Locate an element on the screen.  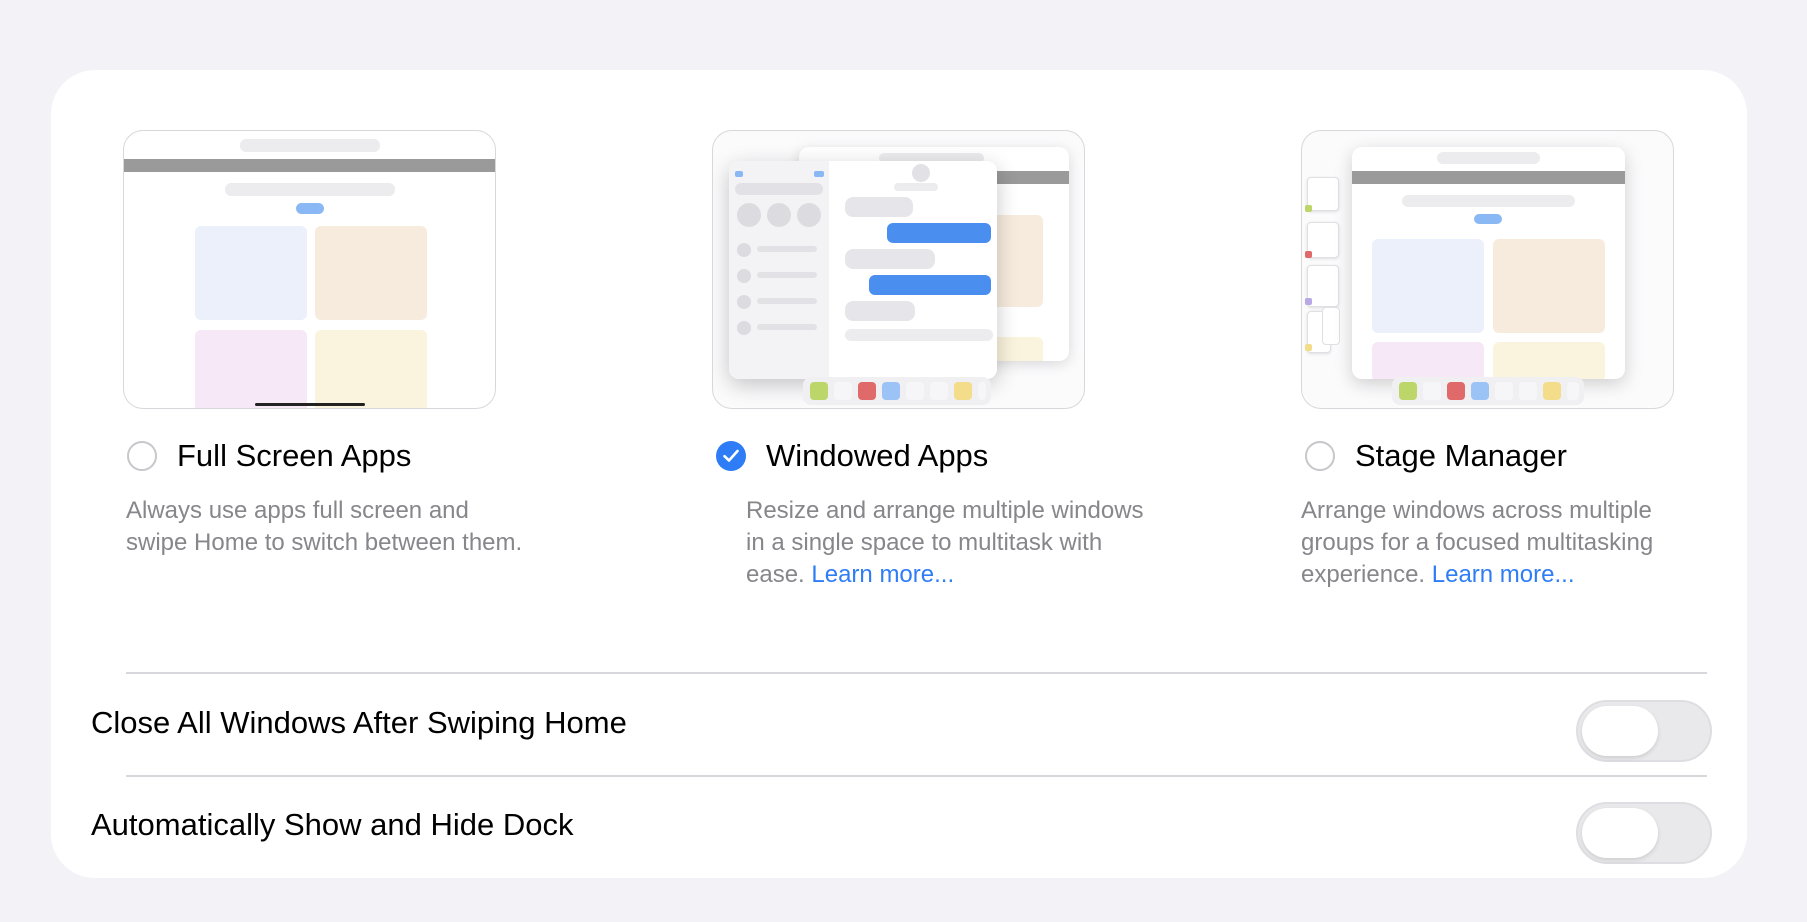
windowed-apps-radio-row: Windowed Apps is located at coordinates (922, 456).